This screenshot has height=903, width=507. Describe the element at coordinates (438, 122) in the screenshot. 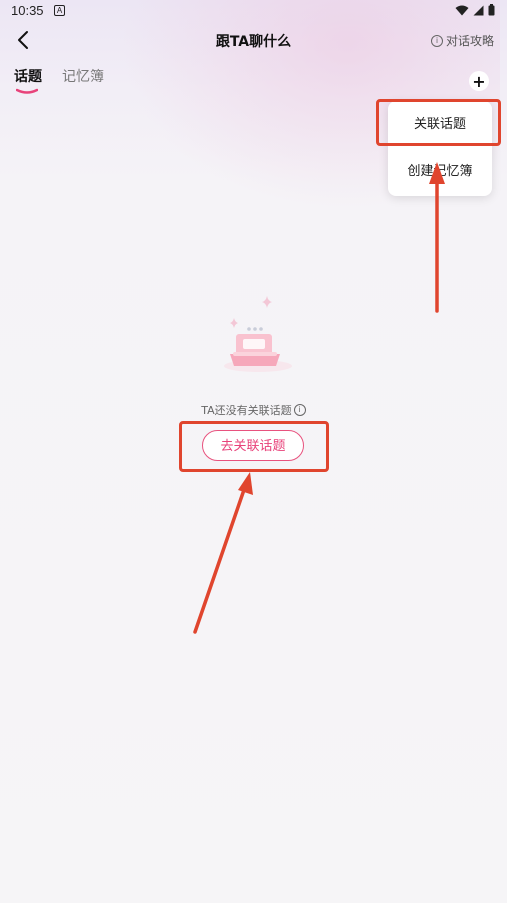

I see `annotation-box-menu-item` at that location.